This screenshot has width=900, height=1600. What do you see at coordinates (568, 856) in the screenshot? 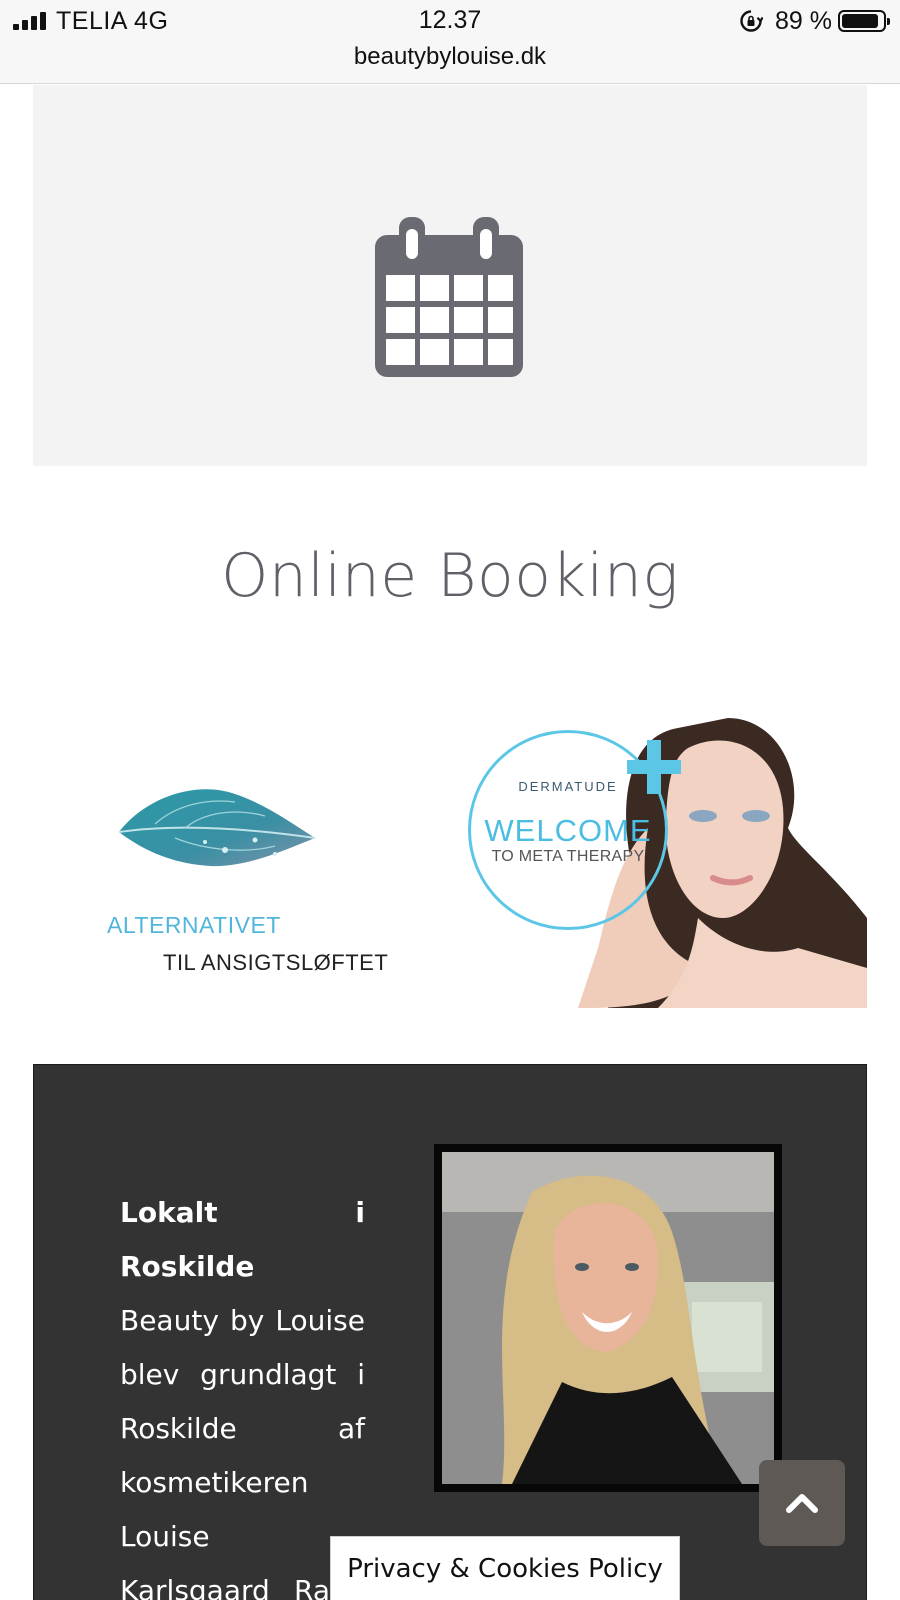
I see `meta-therapy-text: TO META THERAPY` at bounding box center [568, 856].